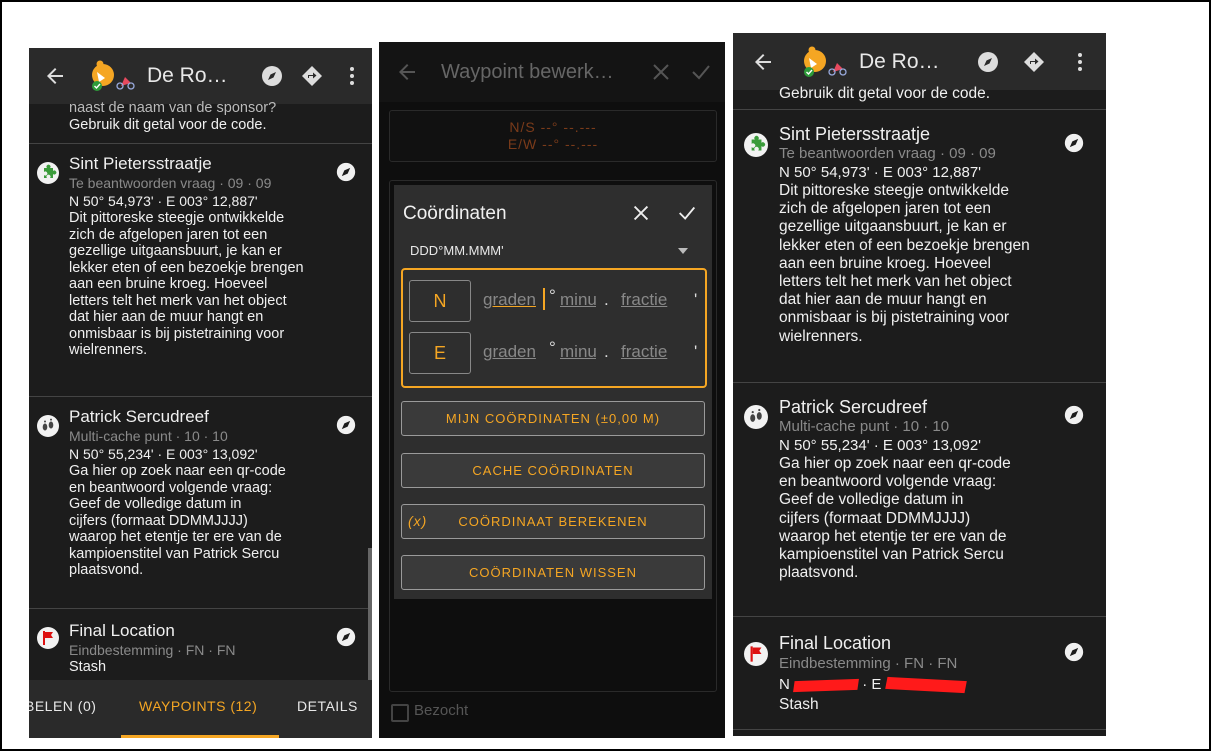 The image size is (1211, 751). I want to click on scrollbar, so click(370, 618).